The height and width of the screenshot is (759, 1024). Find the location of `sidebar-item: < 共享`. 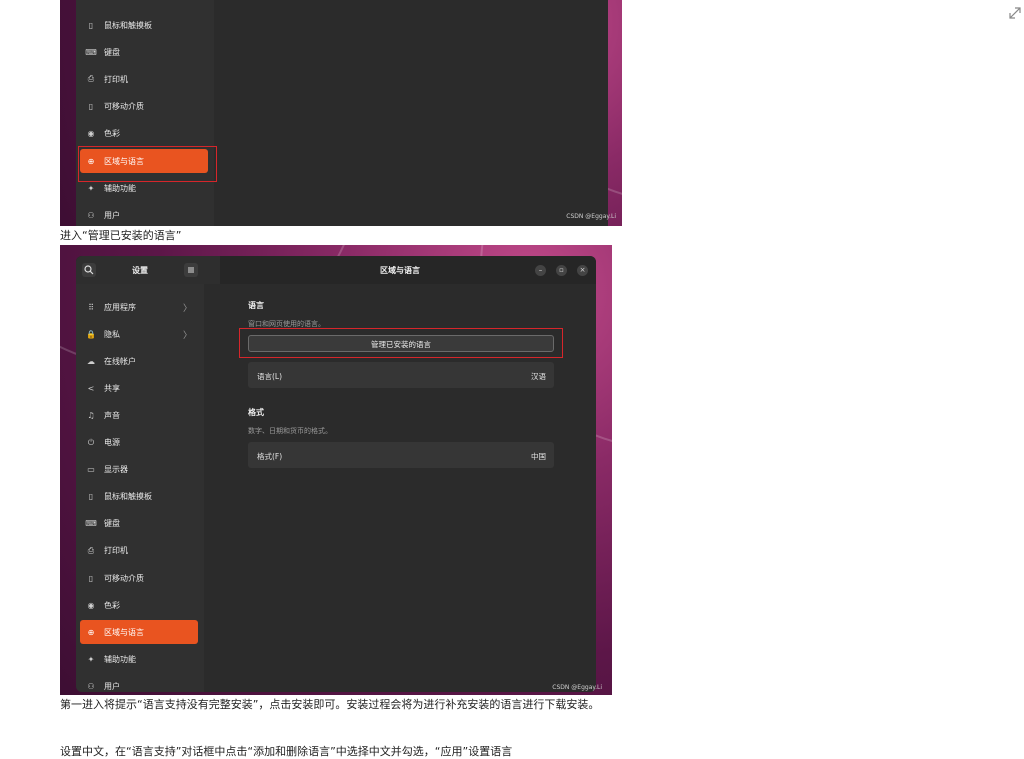

sidebar-item: < 共享 is located at coordinates (139, 388).